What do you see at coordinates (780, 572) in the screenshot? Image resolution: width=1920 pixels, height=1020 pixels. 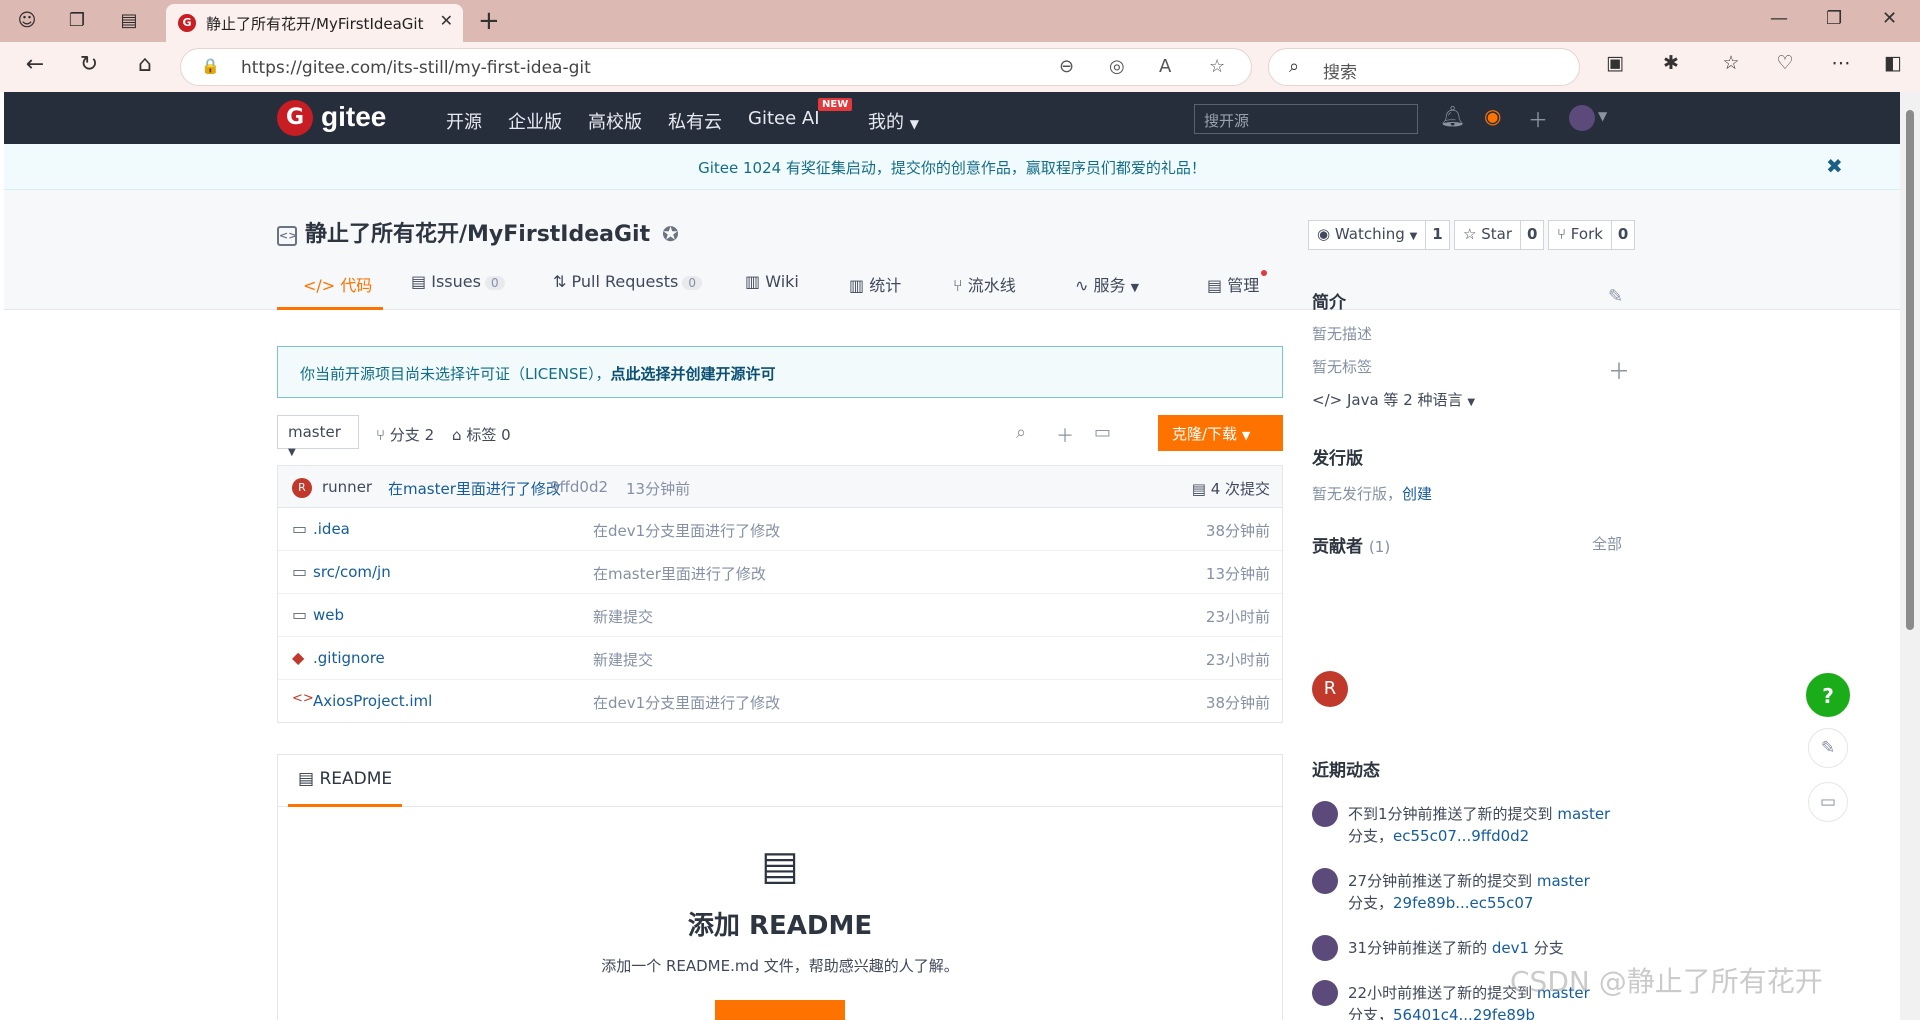 I see `table-row: ▭ src/com/jn 在master里面进行了修改 13分钟前` at bounding box center [780, 572].